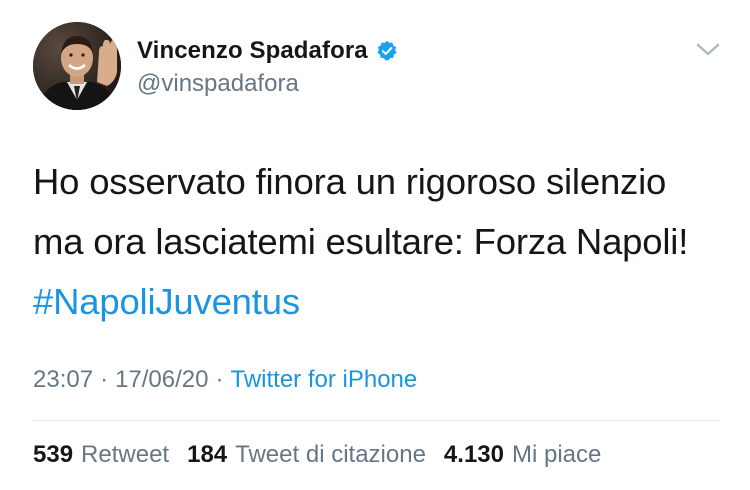 This screenshot has width=750, height=490. What do you see at coordinates (708, 50) in the screenshot?
I see `chevron-down-icon` at bounding box center [708, 50].